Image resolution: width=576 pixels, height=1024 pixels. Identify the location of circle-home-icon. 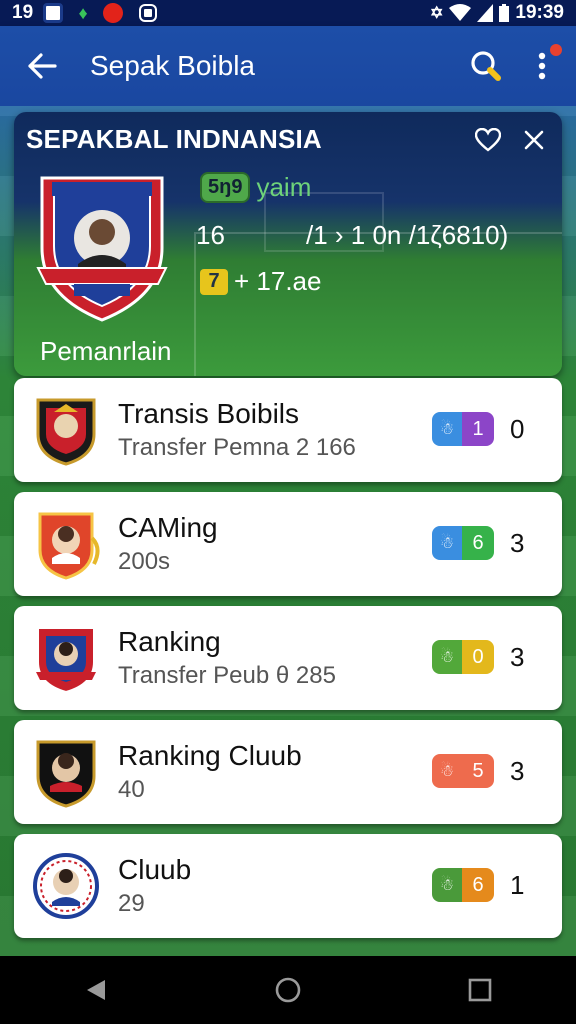
(288, 990).